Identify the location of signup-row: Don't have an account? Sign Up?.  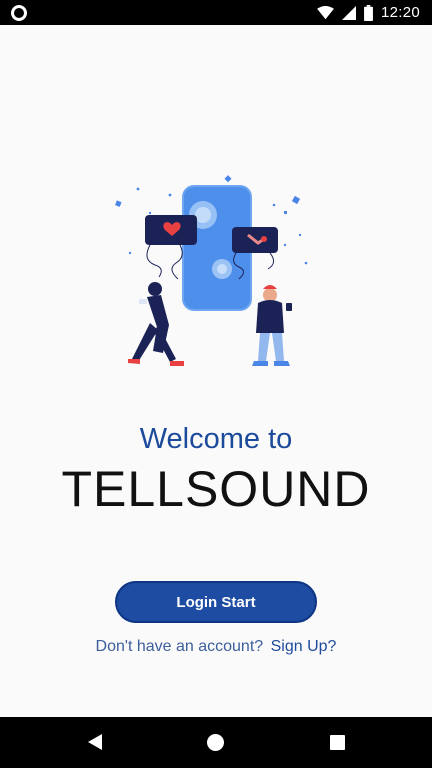
(216, 647).